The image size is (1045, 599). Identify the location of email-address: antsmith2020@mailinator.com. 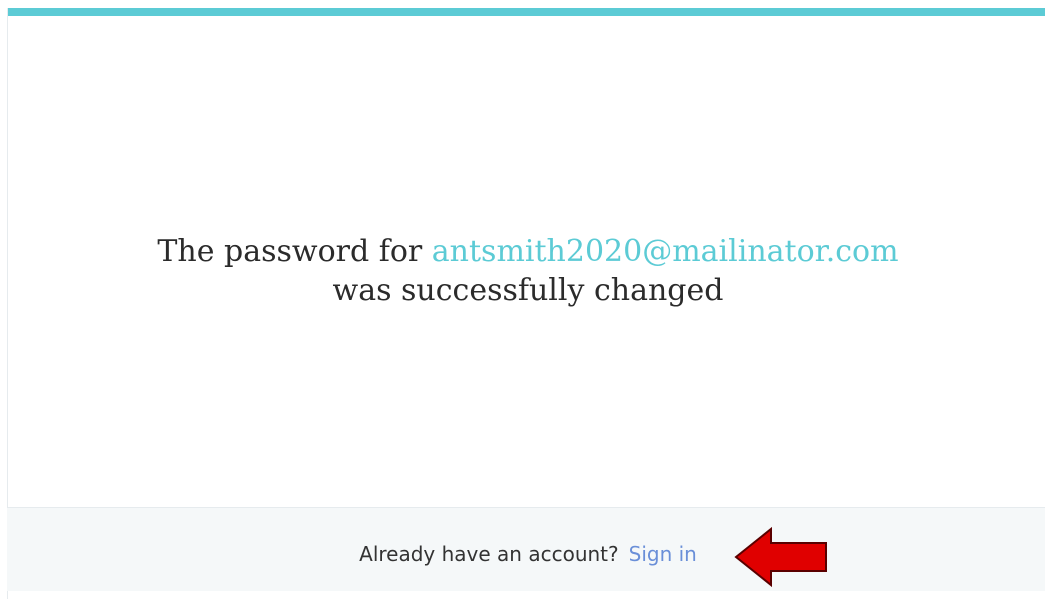
(665, 251).